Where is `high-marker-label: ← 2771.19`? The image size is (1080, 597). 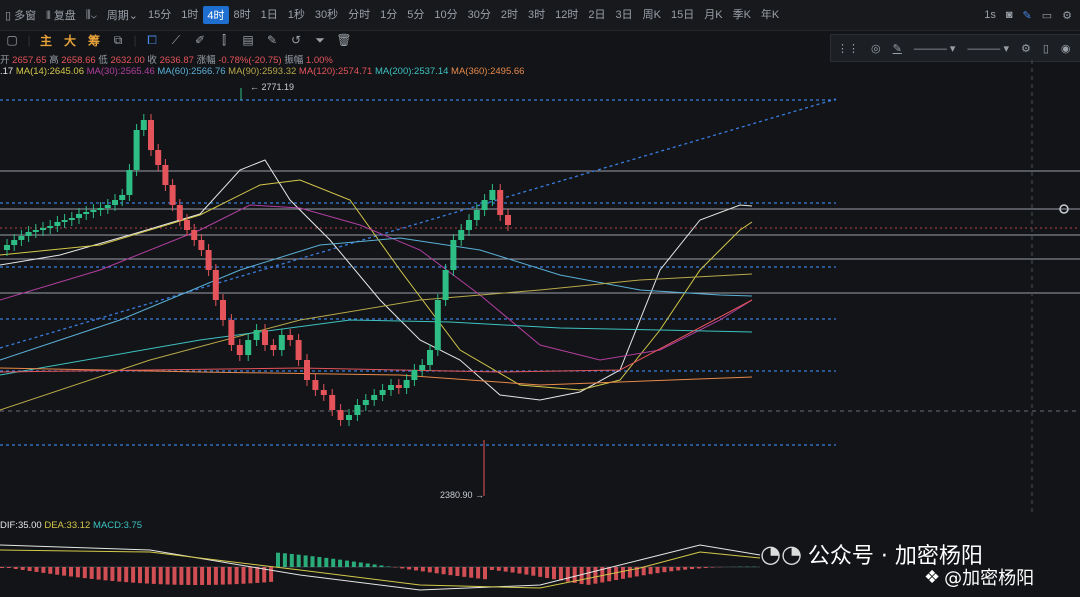 high-marker-label: ← 2771.19 is located at coordinates (272, 87).